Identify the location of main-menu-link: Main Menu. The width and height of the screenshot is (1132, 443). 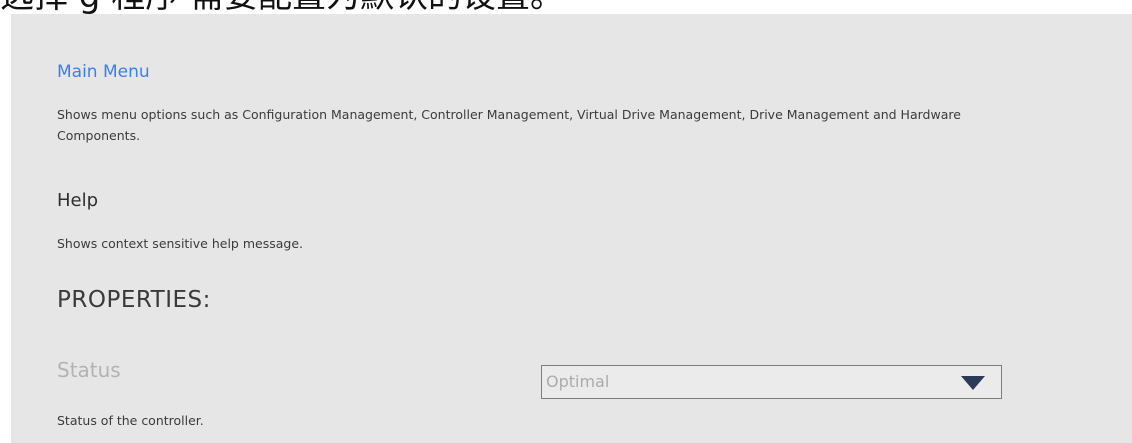
(103, 72).